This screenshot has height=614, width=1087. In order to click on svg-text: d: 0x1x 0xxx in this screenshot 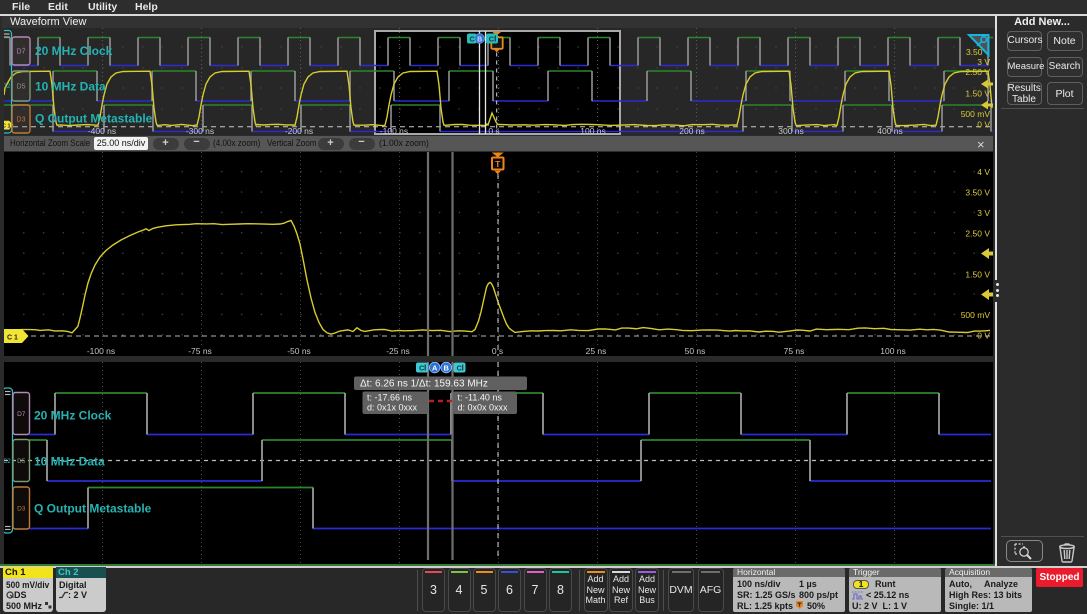, I will do `click(392, 408)`.